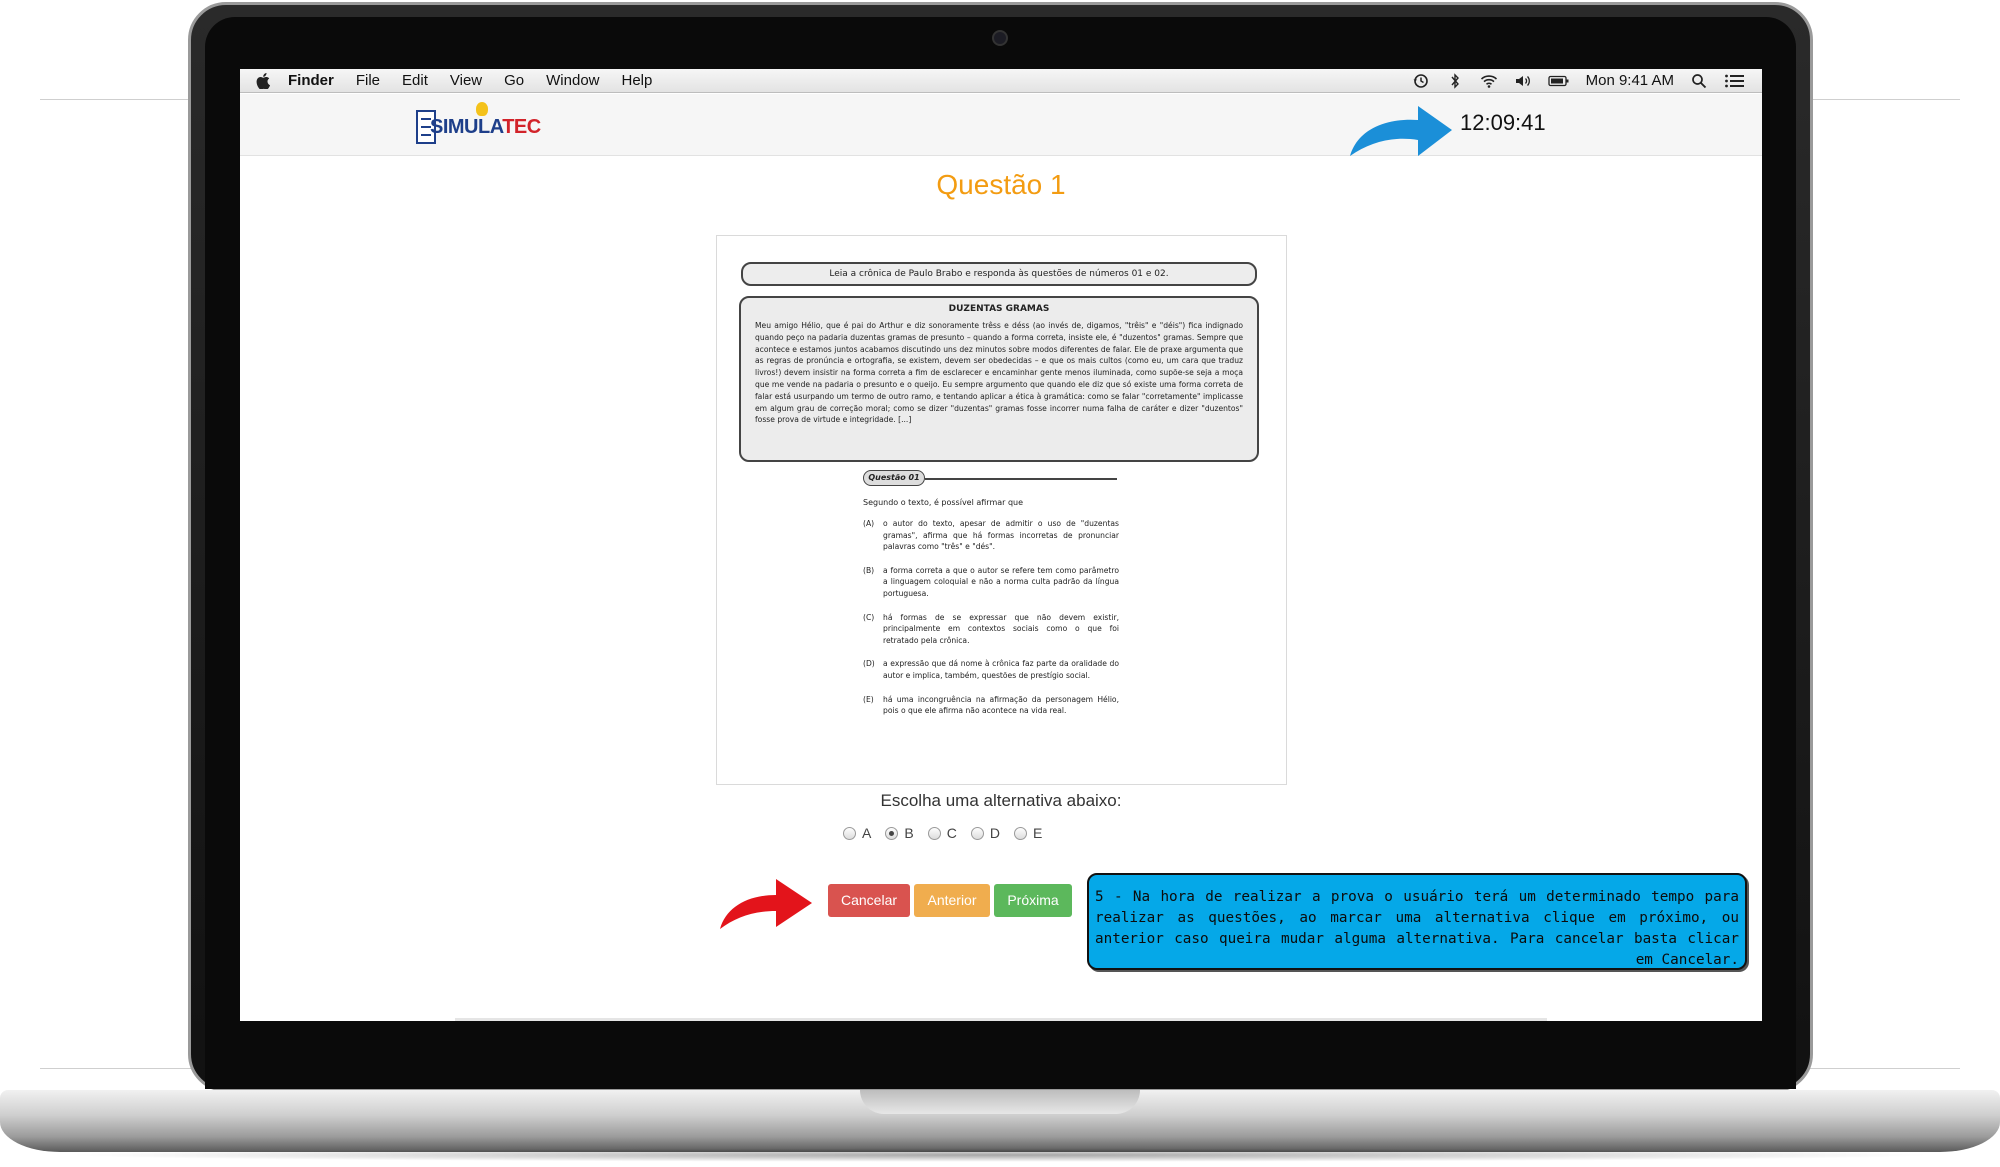  I want to click on option-letter: (C), so click(869, 617).